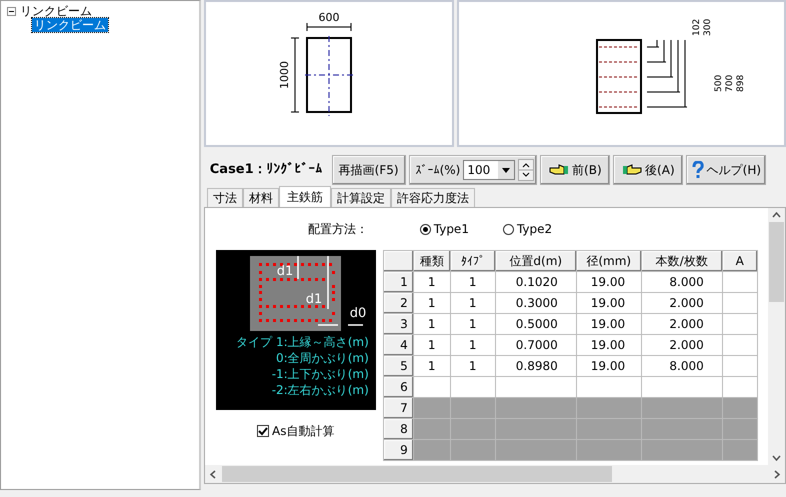 The image size is (786, 497). Describe the element at coordinates (266, 170) in the screenshot. I see `case-title: Case1：ﾘﾝｸﾞﾋﾞｰﾑ` at that location.